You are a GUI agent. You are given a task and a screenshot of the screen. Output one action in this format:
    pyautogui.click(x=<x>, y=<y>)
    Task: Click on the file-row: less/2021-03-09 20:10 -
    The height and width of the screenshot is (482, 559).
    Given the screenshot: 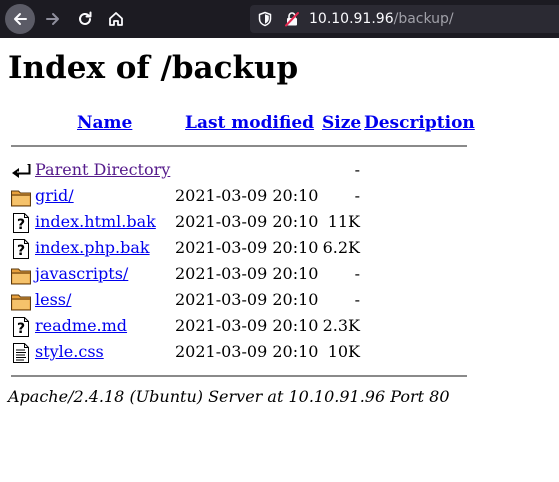 What is the action you would take?
    pyautogui.click(x=240, y=301)
    